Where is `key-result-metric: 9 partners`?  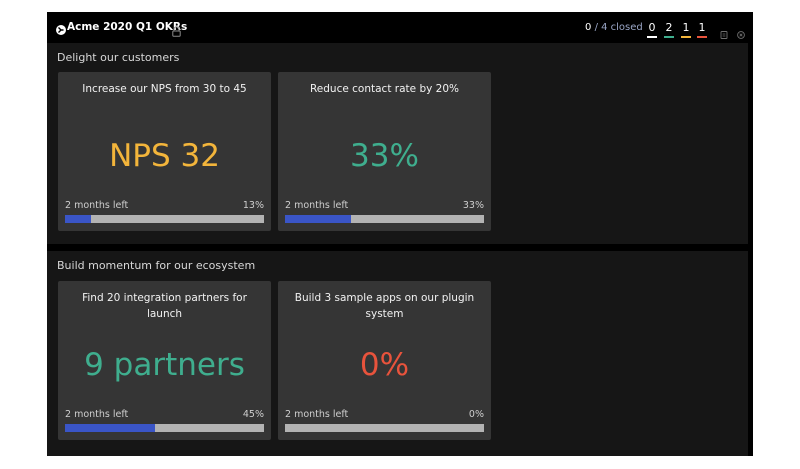 key-result-metric: 9 partners is located at coordinates (164, 365).